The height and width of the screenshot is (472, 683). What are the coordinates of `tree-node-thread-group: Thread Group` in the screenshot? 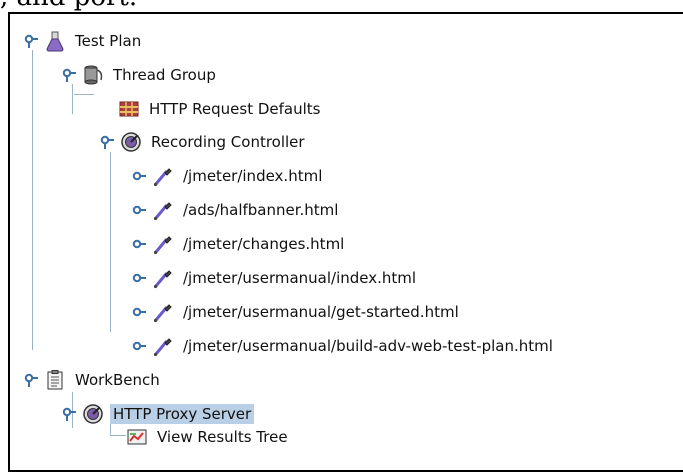 It's located at (140, 75).